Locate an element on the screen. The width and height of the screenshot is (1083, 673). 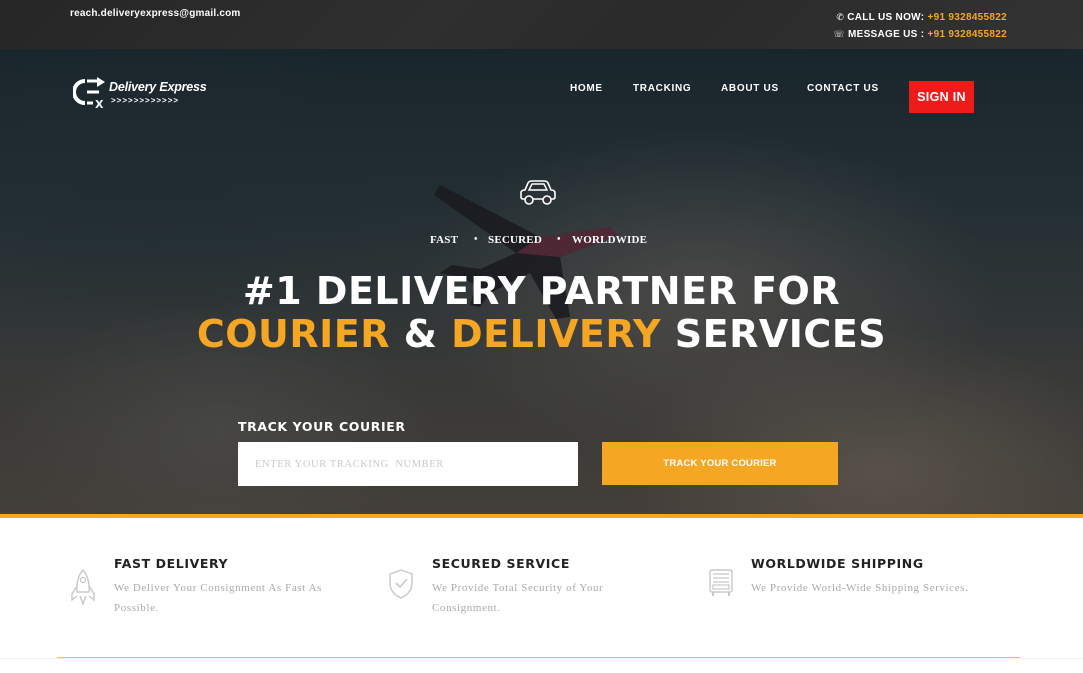
track-label: TRACK YOUR COURIER is located at coordinates (322, 426).